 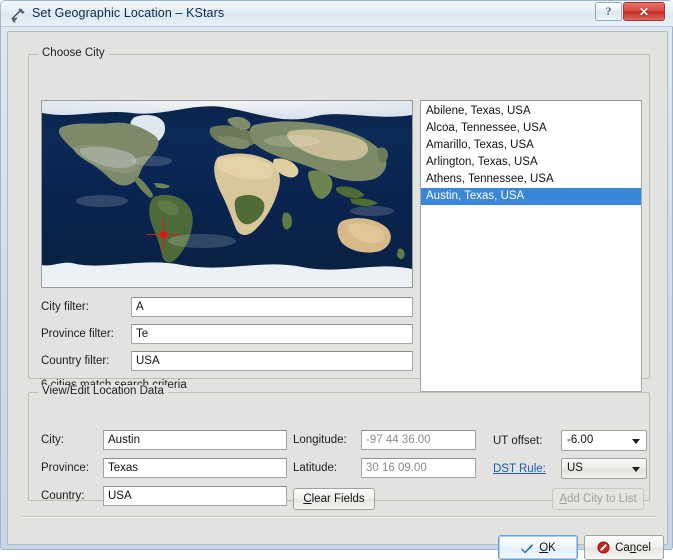 I want to click on latitude-input: 30 16 09.00, so click(x=418, y=468).